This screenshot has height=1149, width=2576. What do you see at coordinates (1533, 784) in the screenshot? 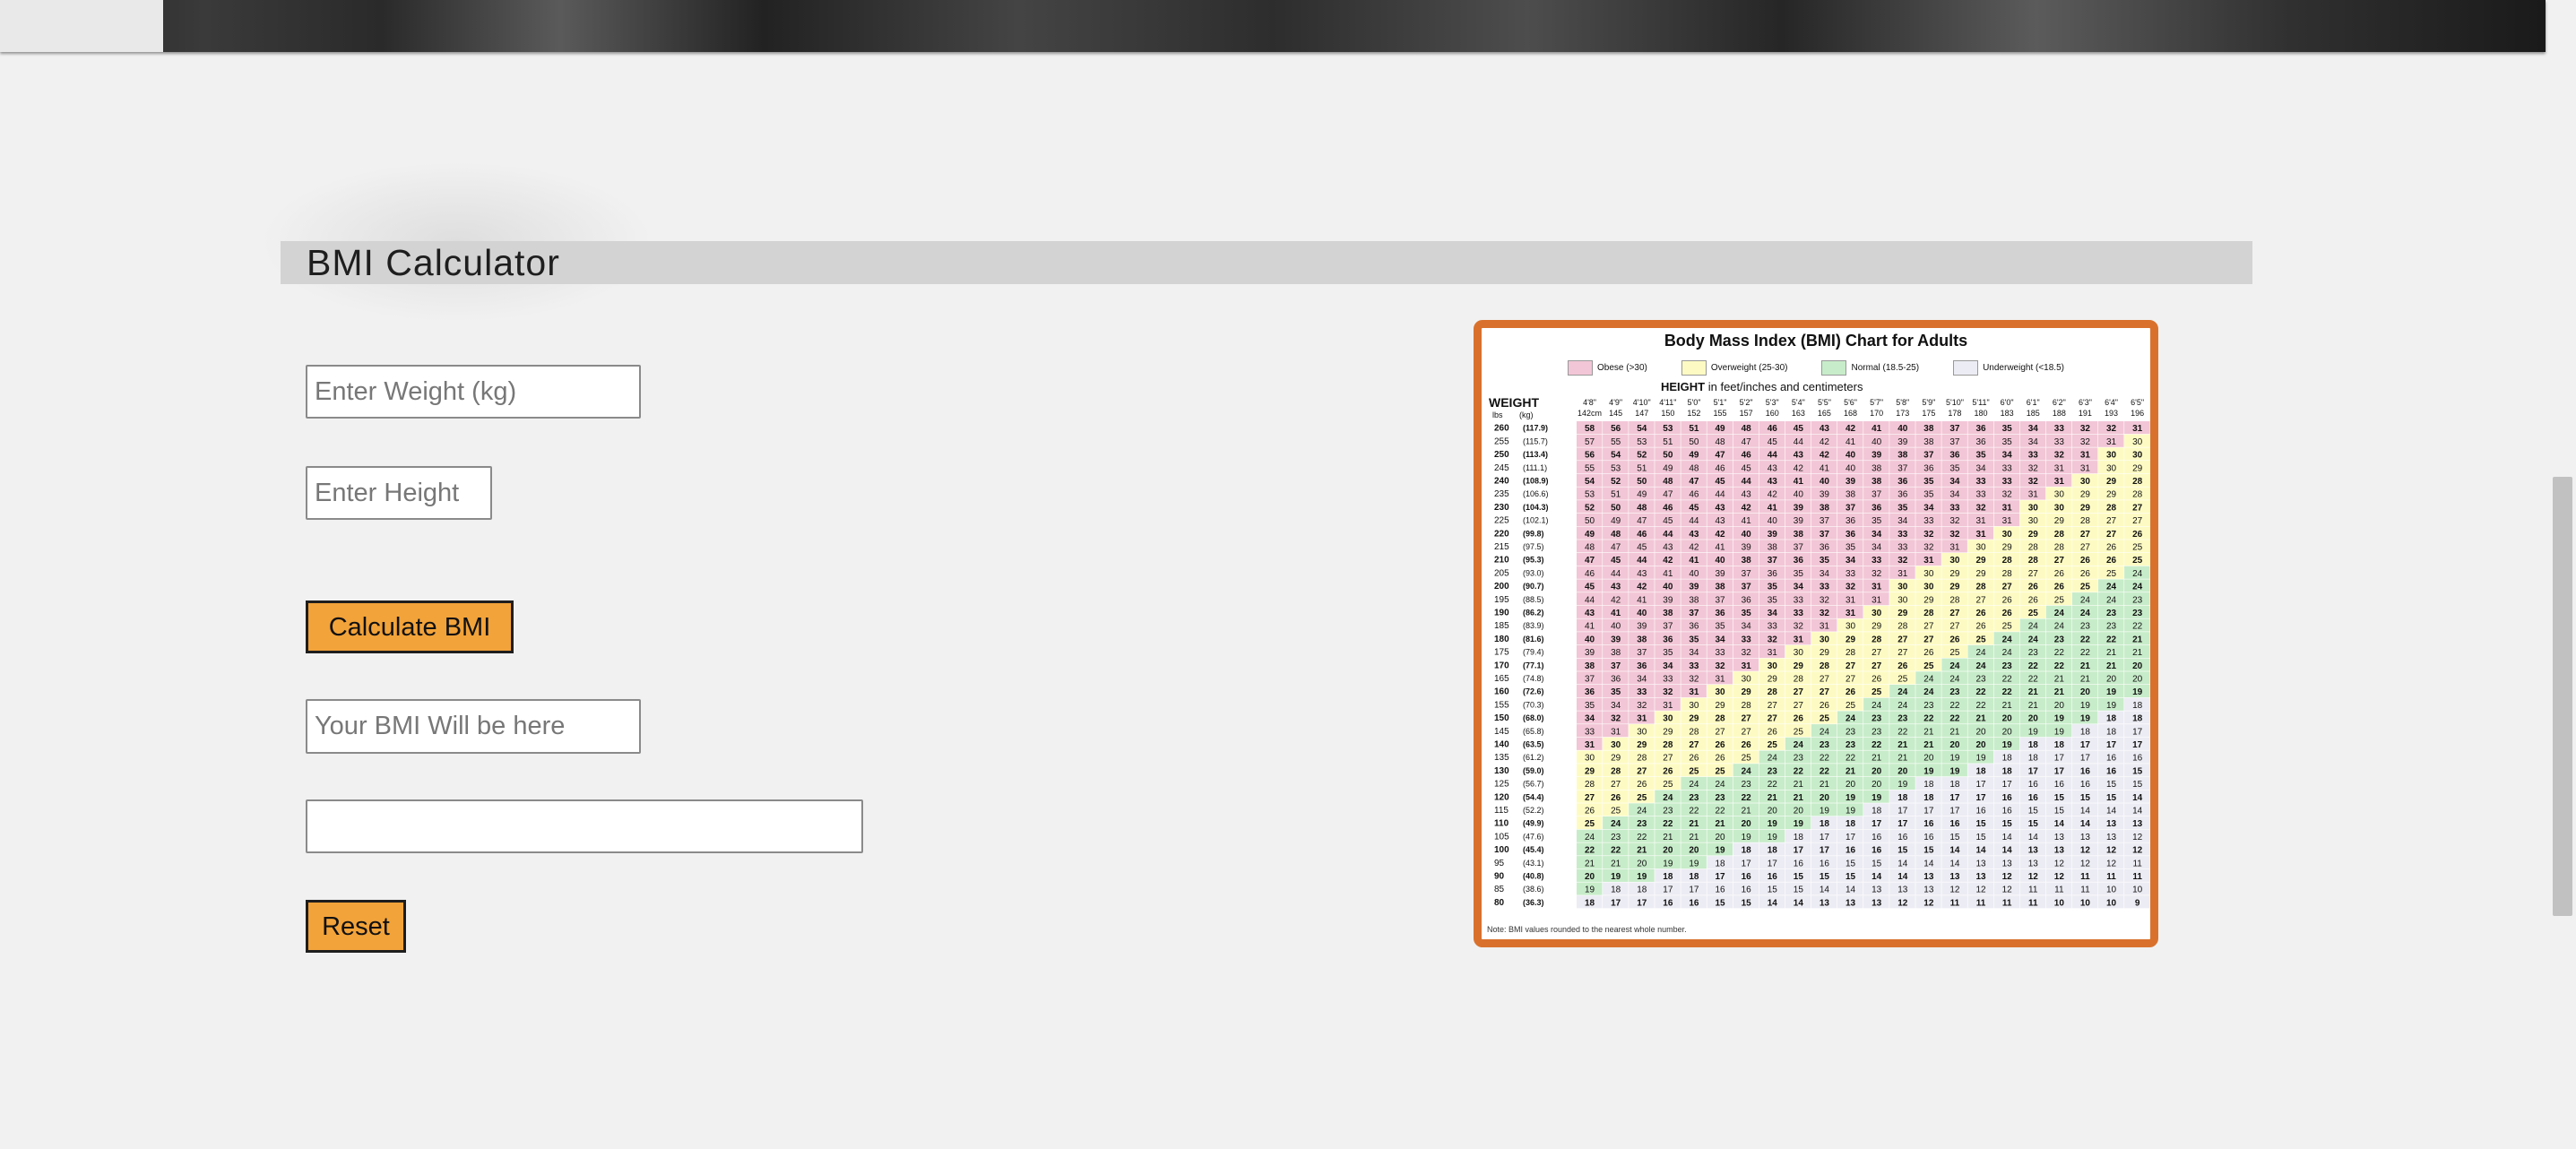
I see `weight-kg-label: (56.7)` at bounding box center [1533, 784].